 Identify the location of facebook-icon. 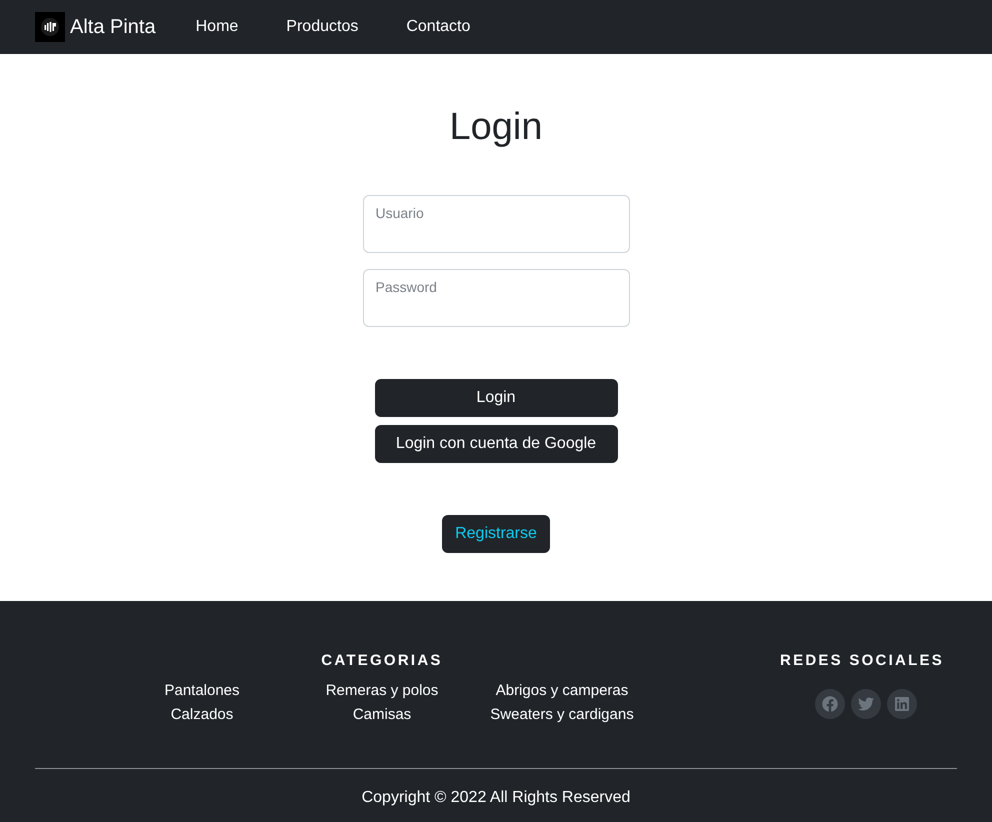
(830, 704).